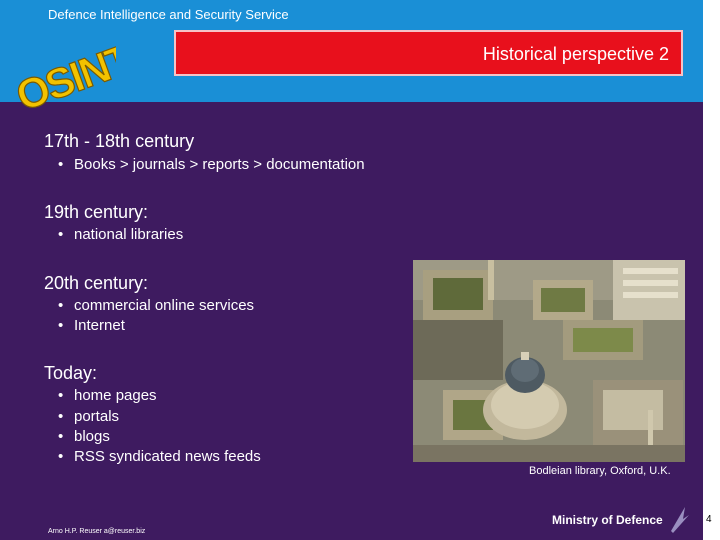  Describe the element at coordinates (96, 212) in the screenshot. I see `section-heading-19th: 19th century:` at that location.